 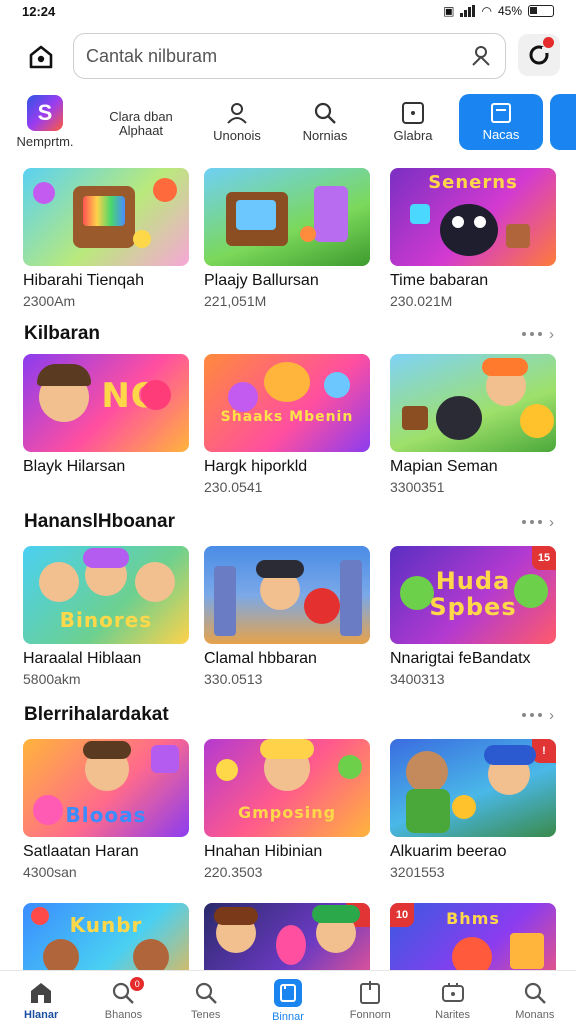 What do you see at coordinates (413, 122) in the screenshot?
I see `category-glabra: Glabra` at bounding box center [413, 122].